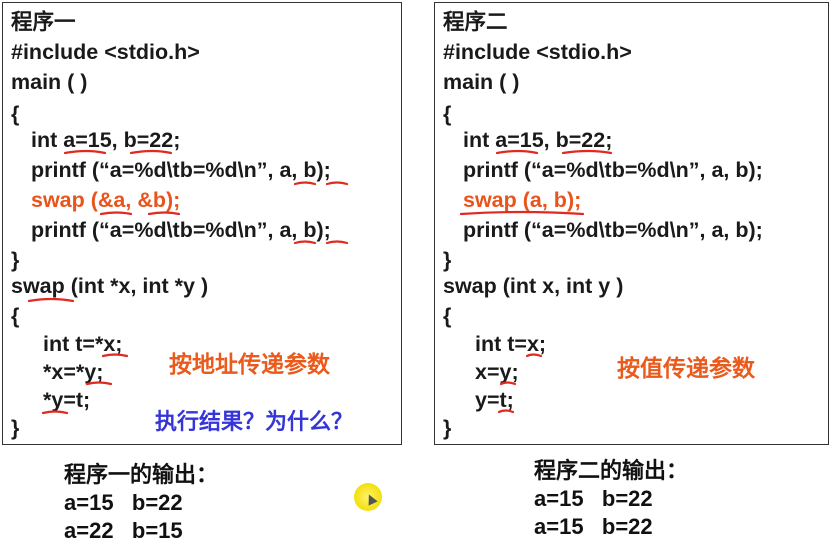 This screenshot has height=555, width=830. What do you see at coordinates (123, 530) in the screenshot?
I see `output-one-row-2: a=22 b=15` at bounding box center [123, 530].